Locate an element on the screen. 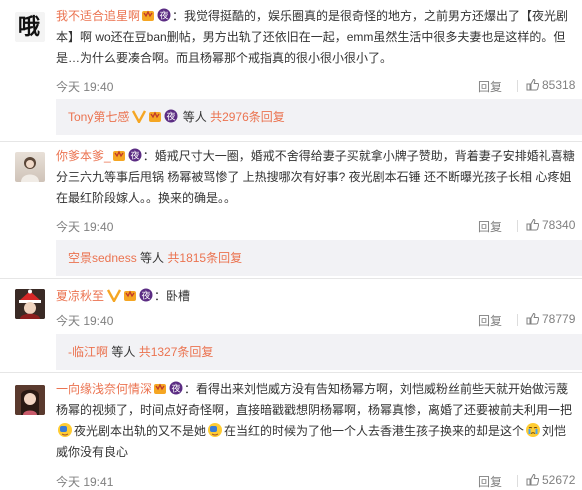 Image resolution: width=582 pixels, height=490 pixels. comment-item: 夏凉秋至 夜：卧槽 今天 19:40 回复 78779 is located at coordinates (291, 306).